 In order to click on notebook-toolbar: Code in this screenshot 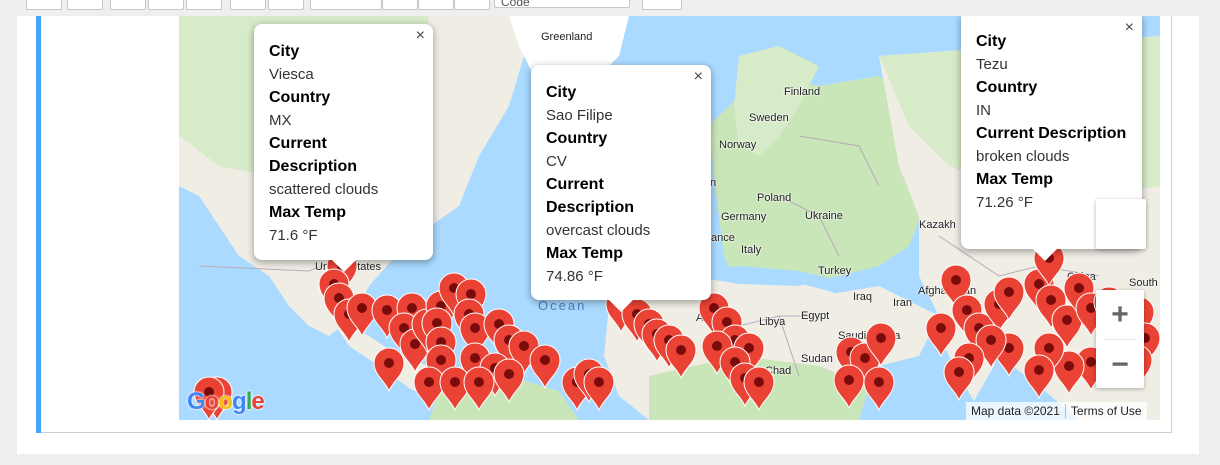, I will do `click(610, 7)`.